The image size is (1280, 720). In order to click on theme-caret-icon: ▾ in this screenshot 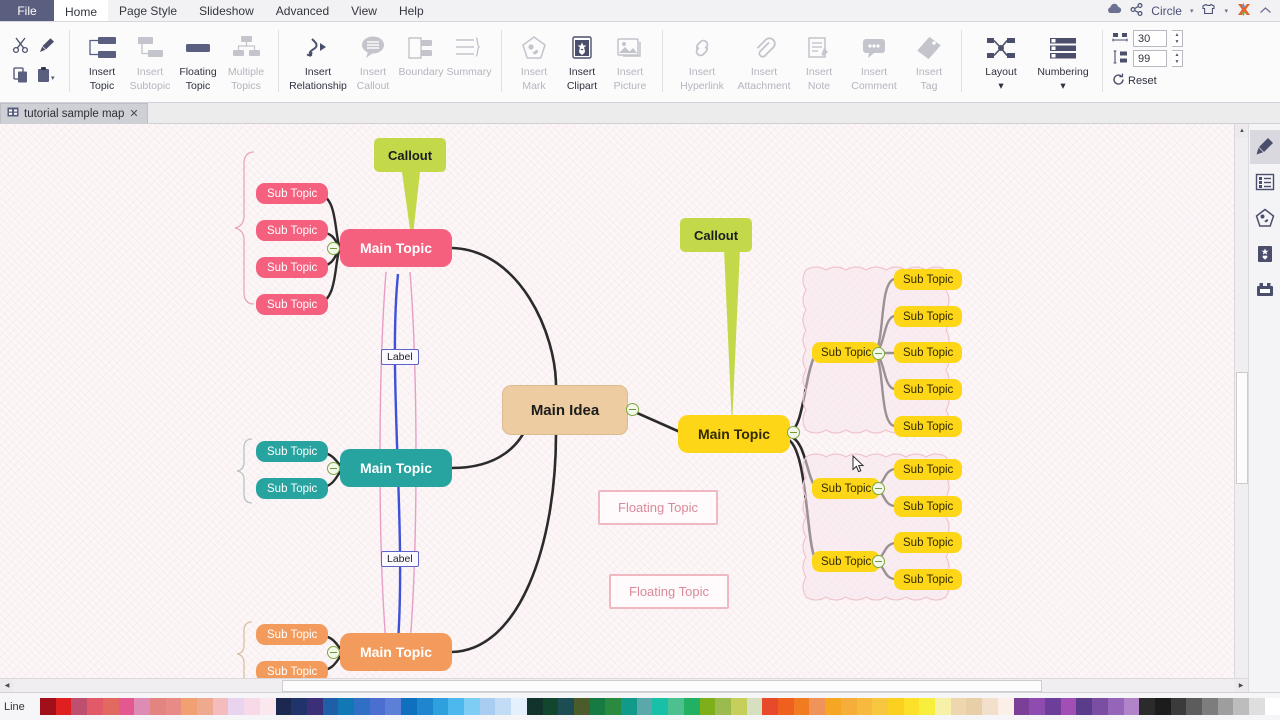, I will do `click(1192, 11)`.